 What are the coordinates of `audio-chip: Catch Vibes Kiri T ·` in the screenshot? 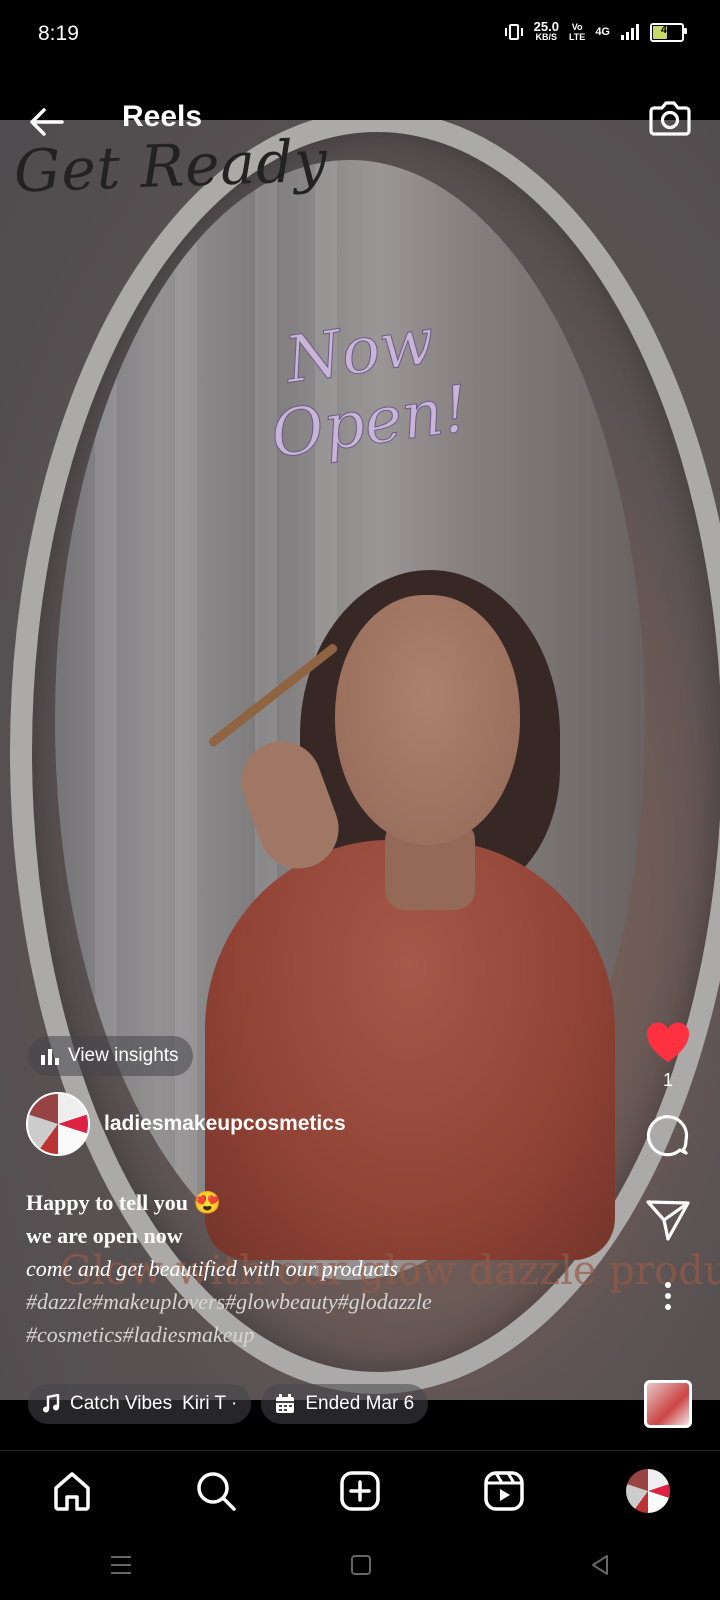 It's located at (140, 1404).